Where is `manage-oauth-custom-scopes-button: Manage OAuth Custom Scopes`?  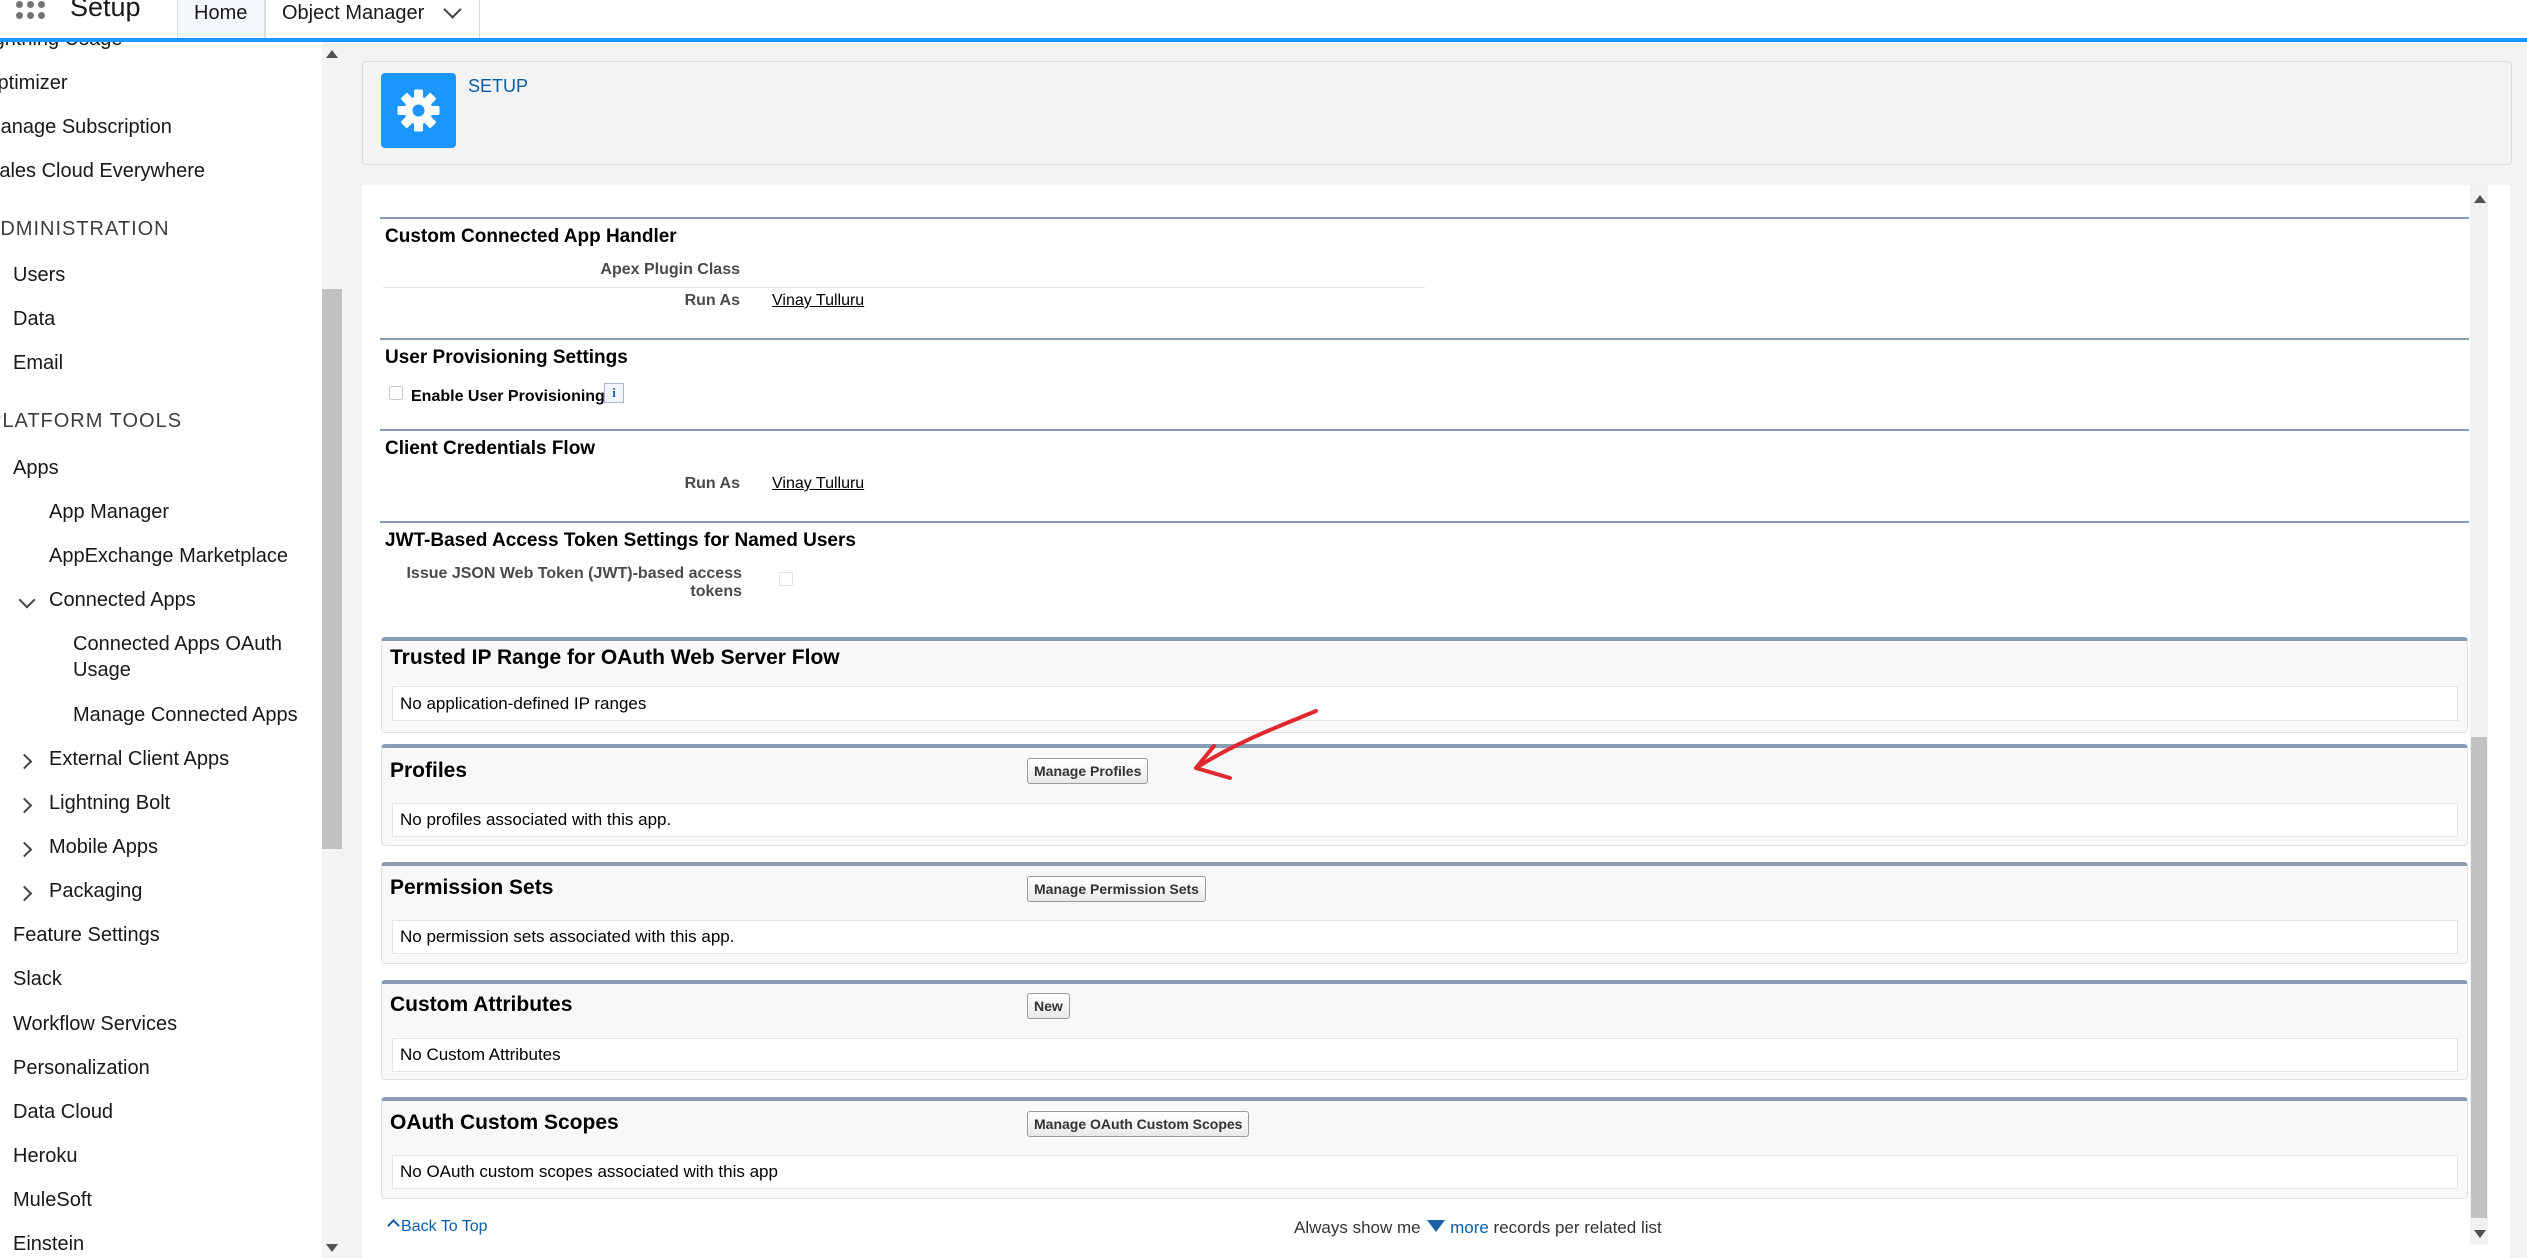
manage-oauth-custom-scopes-button: Manage OAuth Custom Scopes is located at coordinates (1138, 1124).